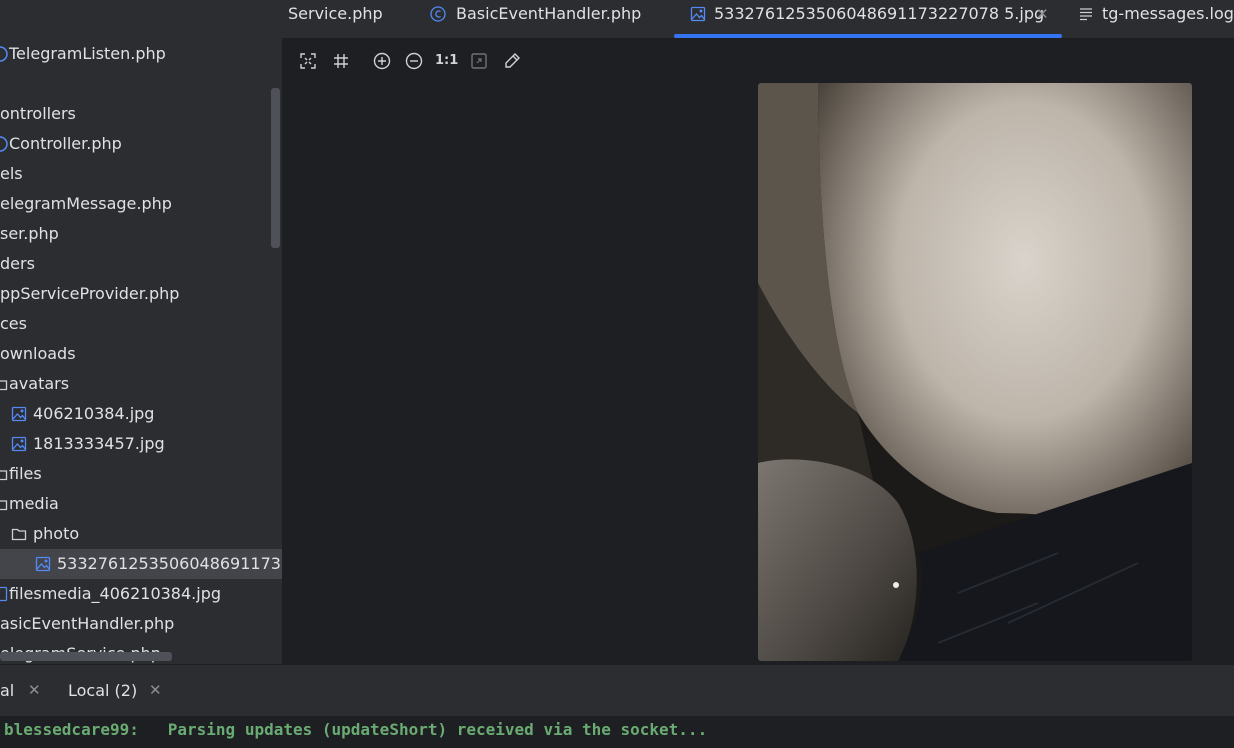  I want to click on tree-item-basiceventhandler: asicEventHandler.php, so click(141, 624).